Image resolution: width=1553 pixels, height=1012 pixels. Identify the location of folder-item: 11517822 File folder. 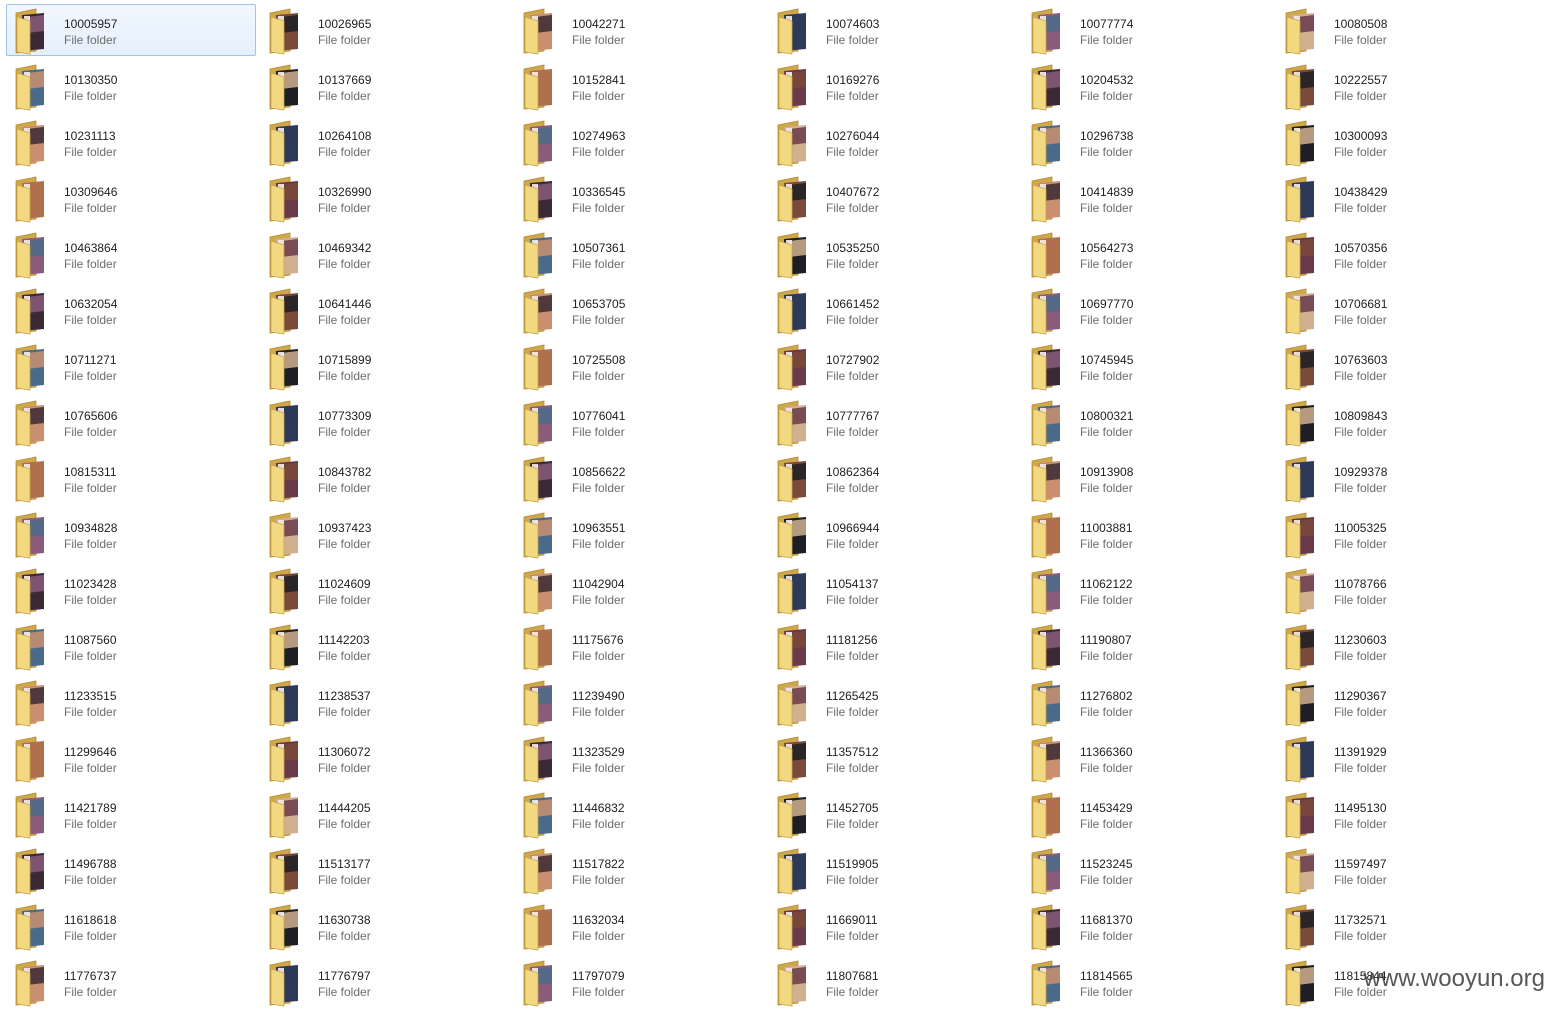
(639, 870).